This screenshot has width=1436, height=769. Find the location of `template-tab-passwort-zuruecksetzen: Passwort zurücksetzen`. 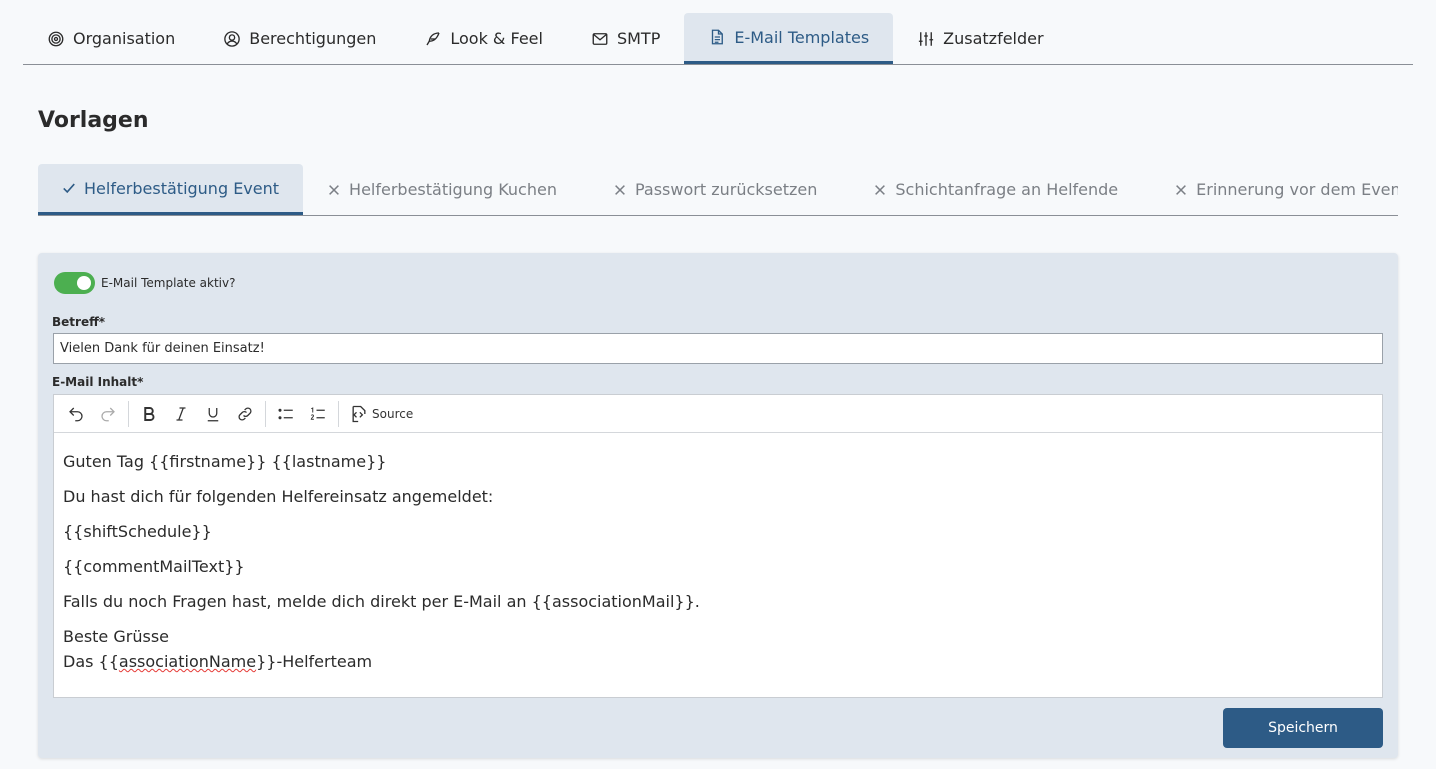

template-tab-passwort-zuruecksetzen: Passwort zurücksetzen is located at coordinates (719, 189).